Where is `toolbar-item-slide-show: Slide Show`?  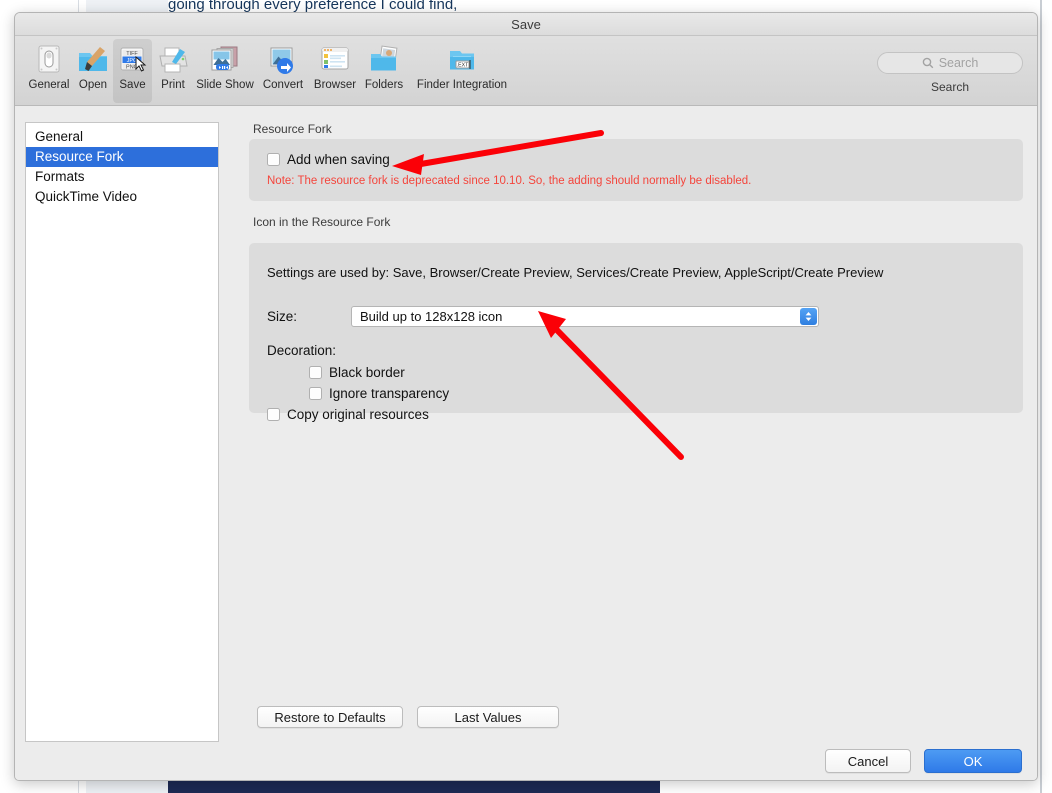
toolbar-item-slide-show: Slide Show is located at coordinates (225, 71).